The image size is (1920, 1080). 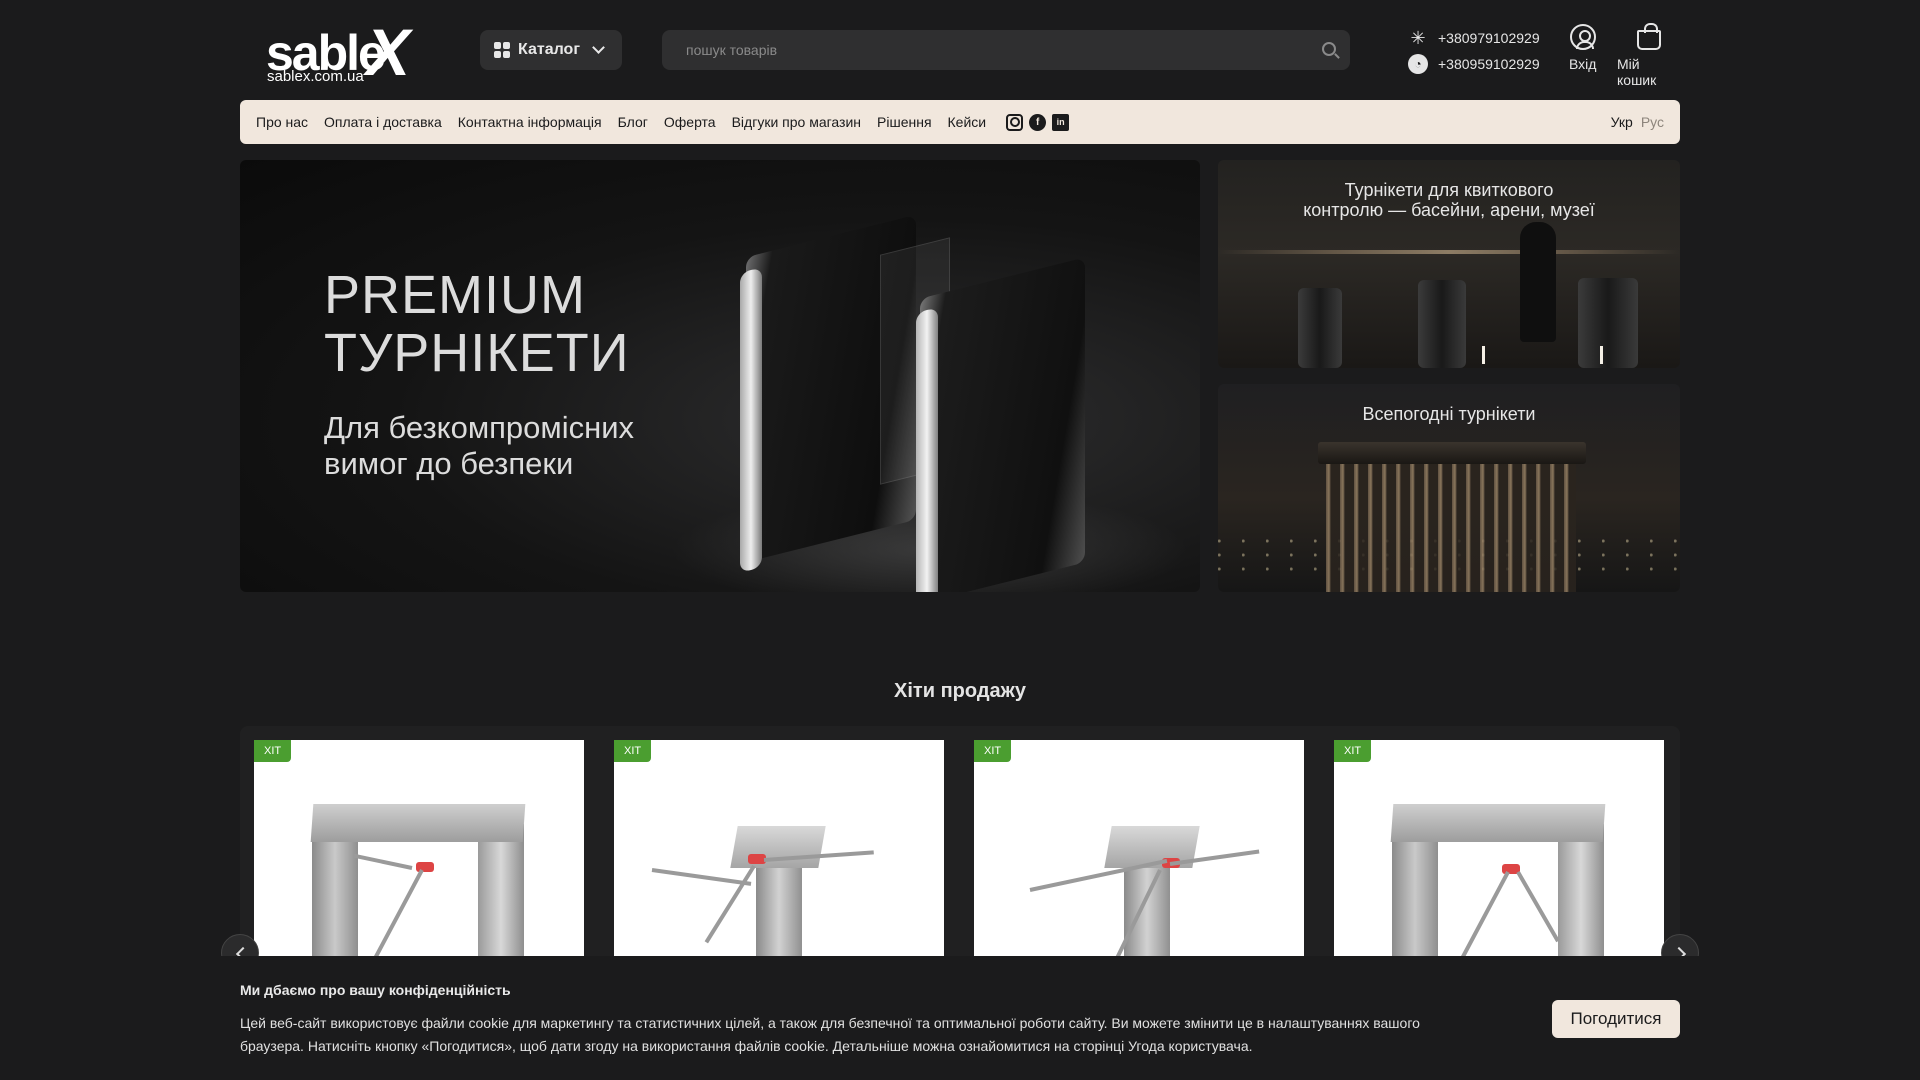 What do you see at coordinates (1002, 424) in the screenshot?
I see `turnstile-panel-image` at bounding box center [1002, 424].